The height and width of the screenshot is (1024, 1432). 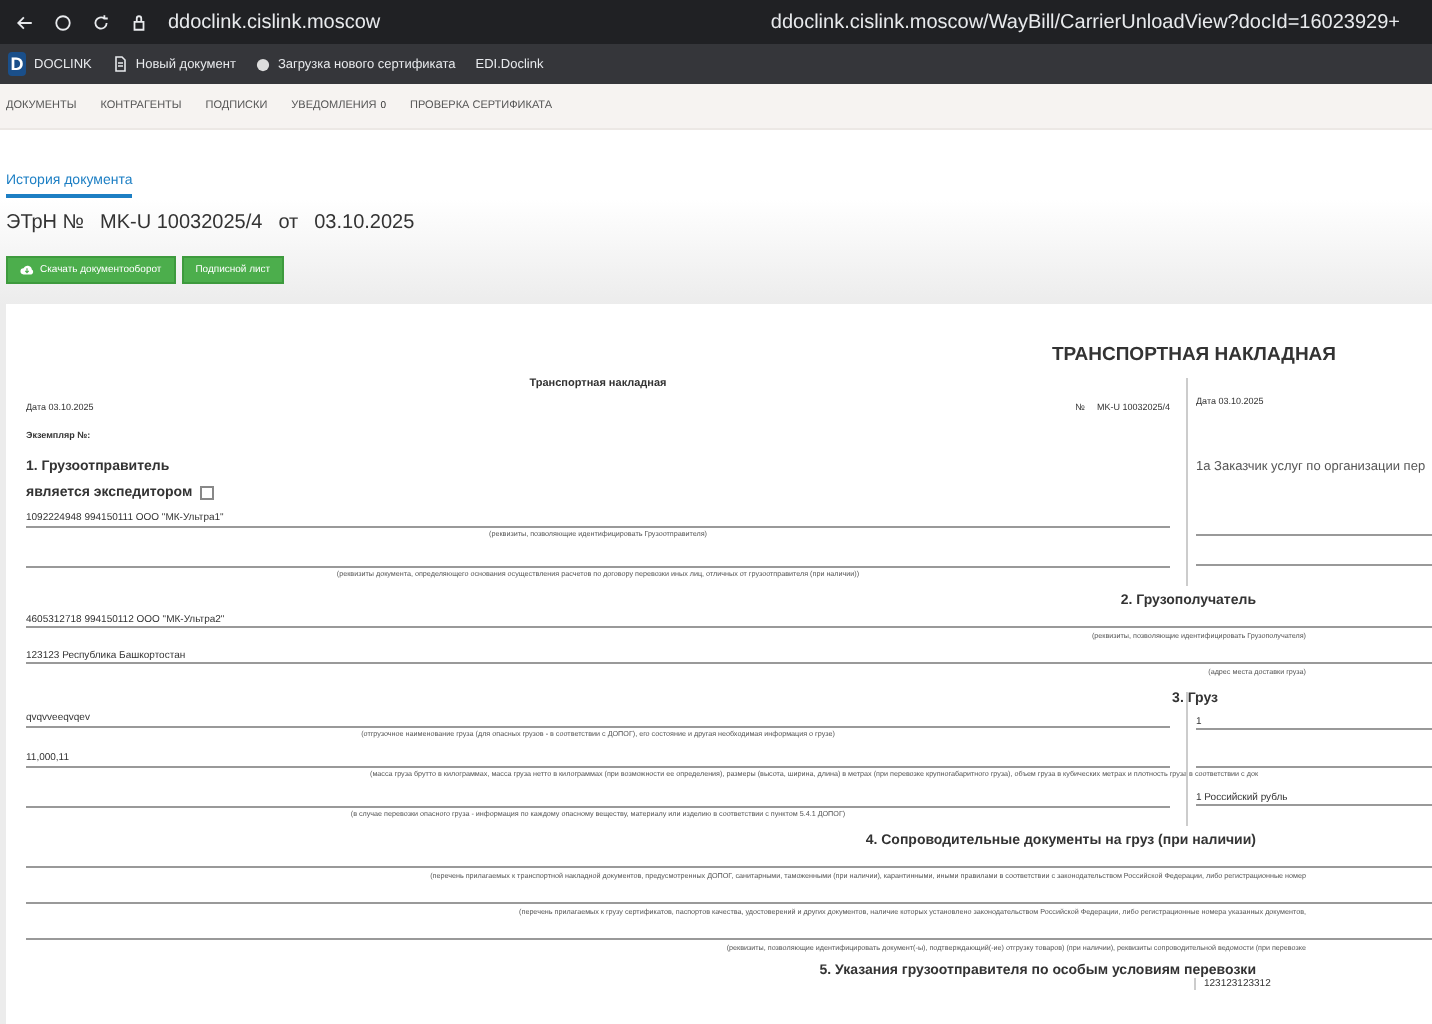 I want to click on document-icon, so click(x=119, y=64).